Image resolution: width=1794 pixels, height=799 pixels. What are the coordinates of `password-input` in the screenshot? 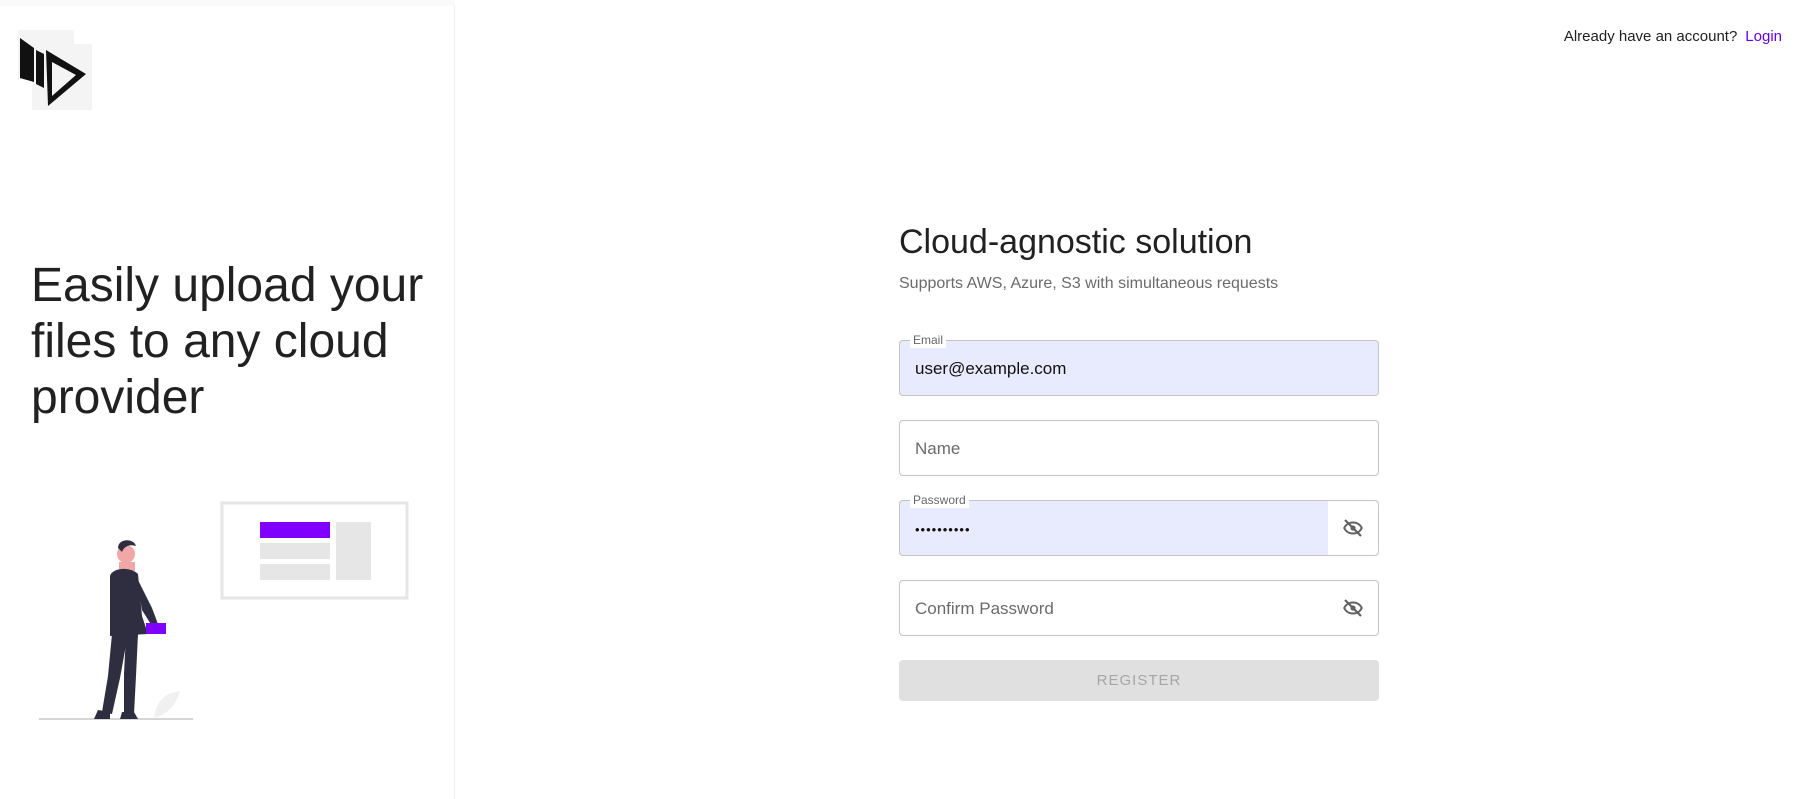 It's located at (1125, 529).